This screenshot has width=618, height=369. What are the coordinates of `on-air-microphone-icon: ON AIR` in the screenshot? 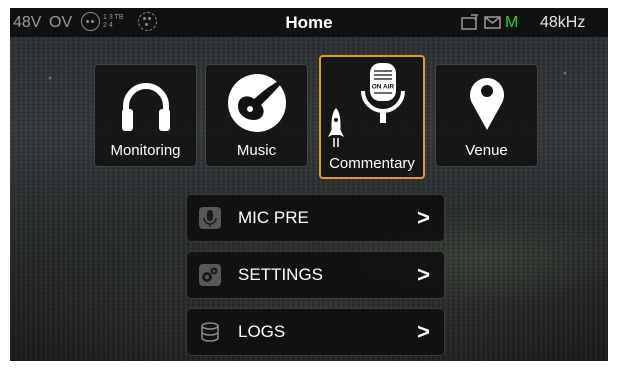 It's located at (383, 93).